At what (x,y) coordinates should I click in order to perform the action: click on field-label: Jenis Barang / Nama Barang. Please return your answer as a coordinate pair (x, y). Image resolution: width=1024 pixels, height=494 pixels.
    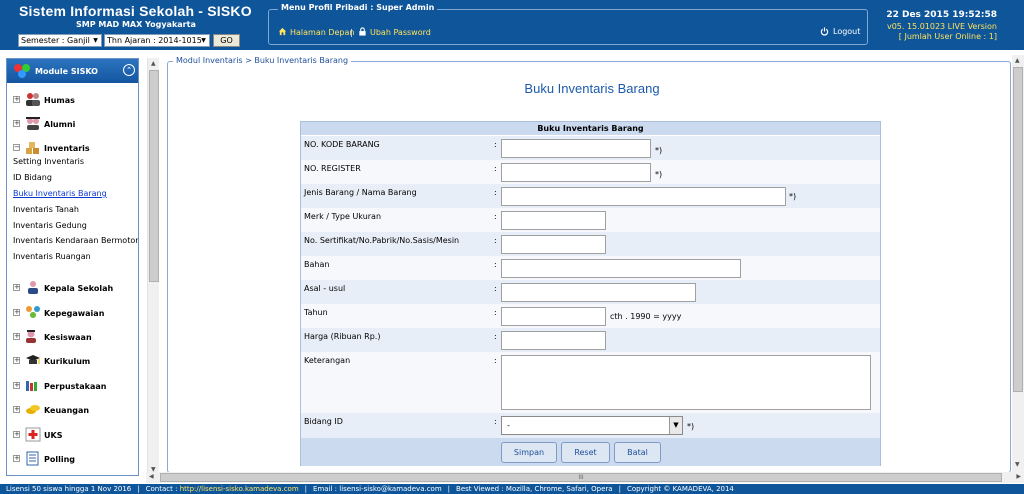
    Looking at the image, I should click on (360, 192).